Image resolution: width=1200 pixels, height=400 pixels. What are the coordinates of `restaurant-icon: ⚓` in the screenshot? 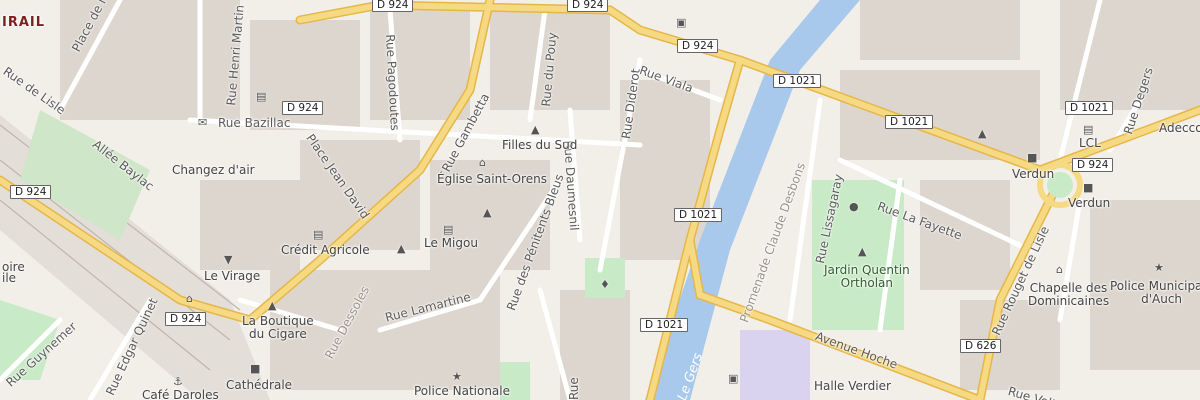 It's located at (178, 381).